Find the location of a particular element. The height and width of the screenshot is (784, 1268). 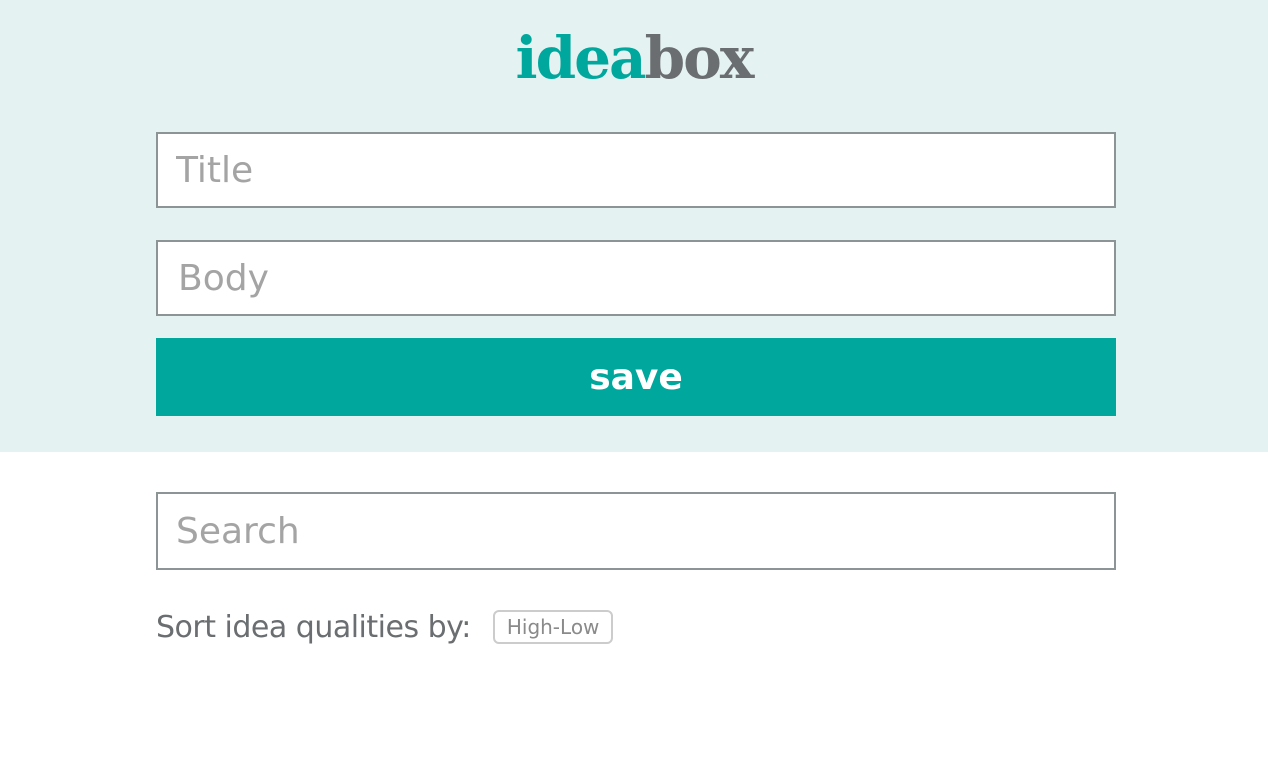

ideabox-logo: ideabox is located at coordinates (634, 58).